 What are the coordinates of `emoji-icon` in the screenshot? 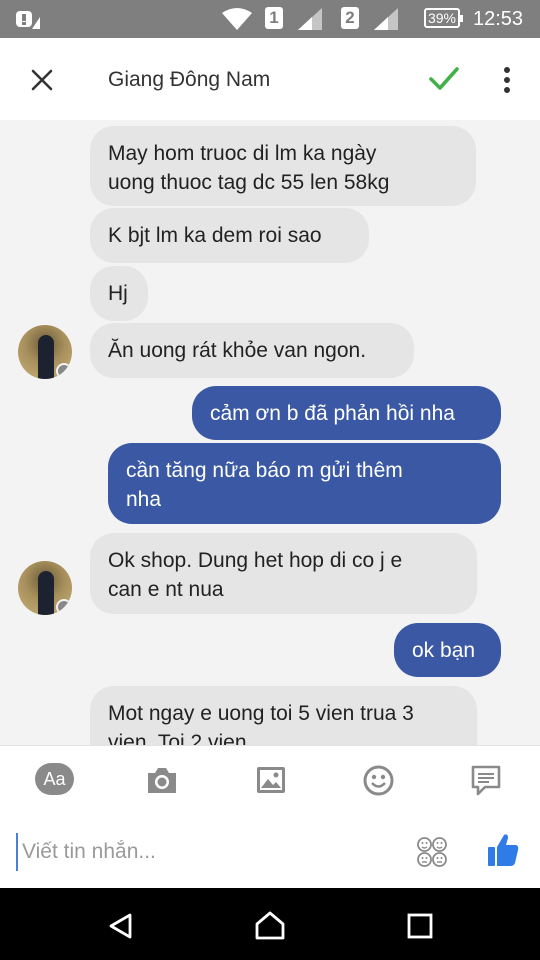 It's located at (378, 780).